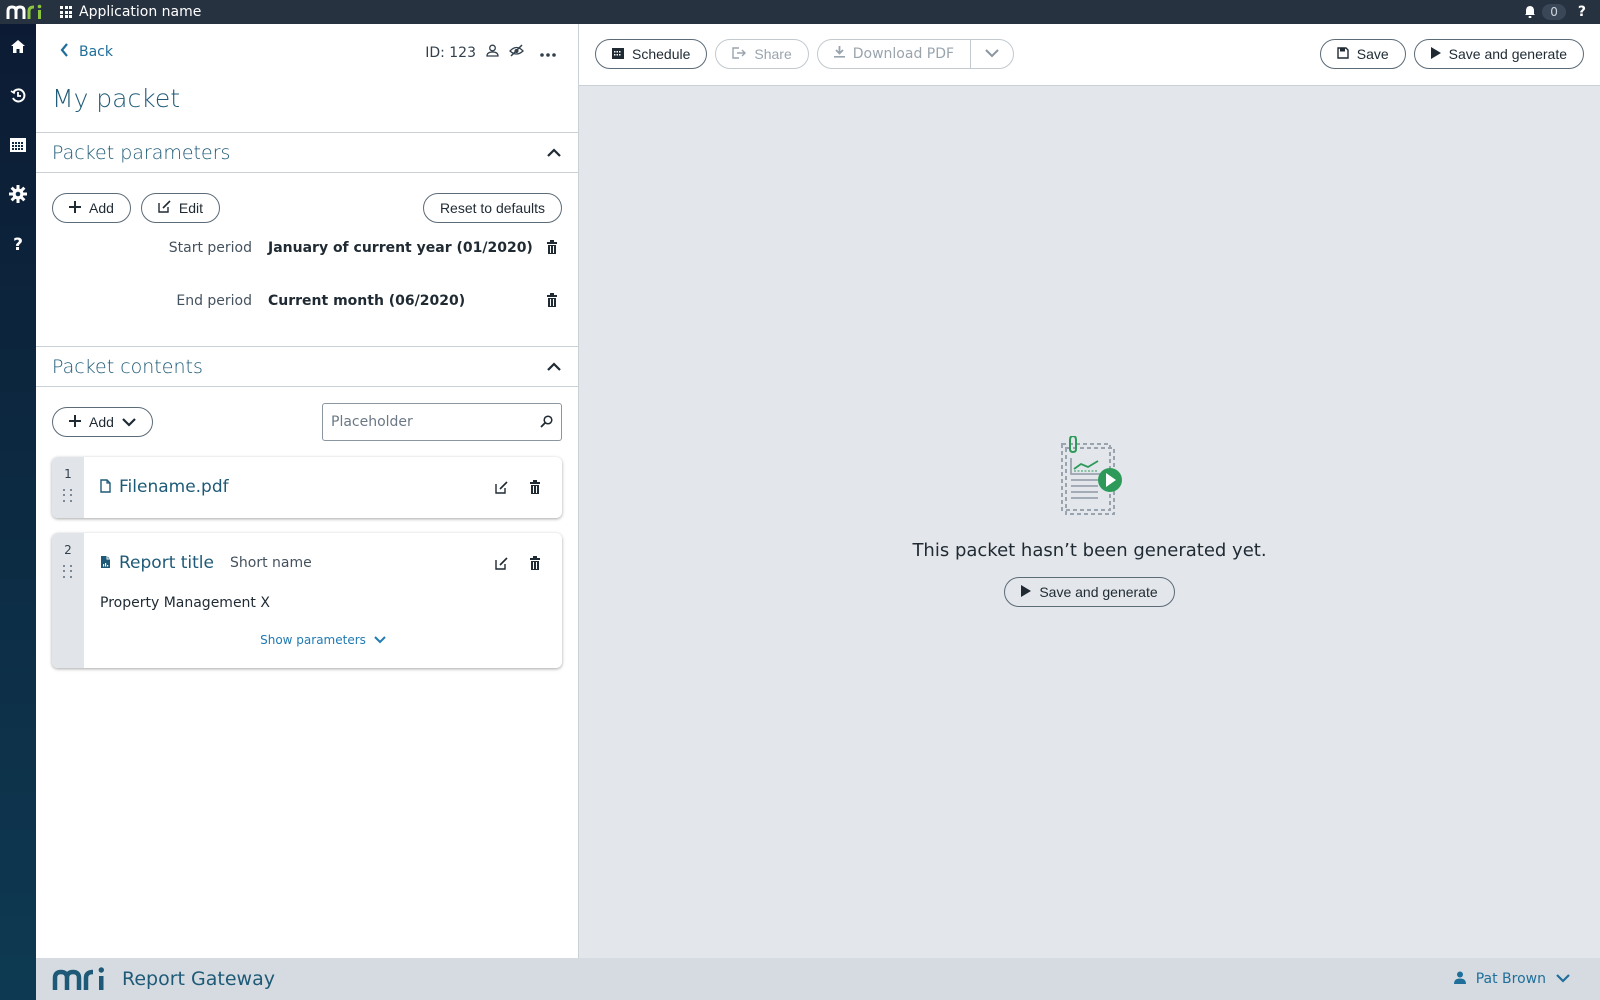  What do you see at coordinates (96, 52) in the screenshot?
I see `back-label: Back` at bounding box center [96, 52].